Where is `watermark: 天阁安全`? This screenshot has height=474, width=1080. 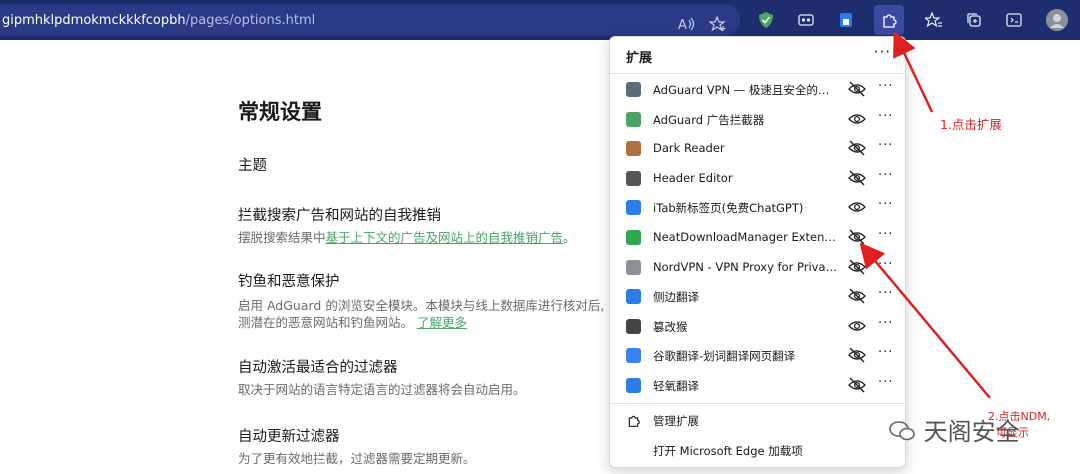 watermark: 天阁安全 is located at coordinates (954, 429).